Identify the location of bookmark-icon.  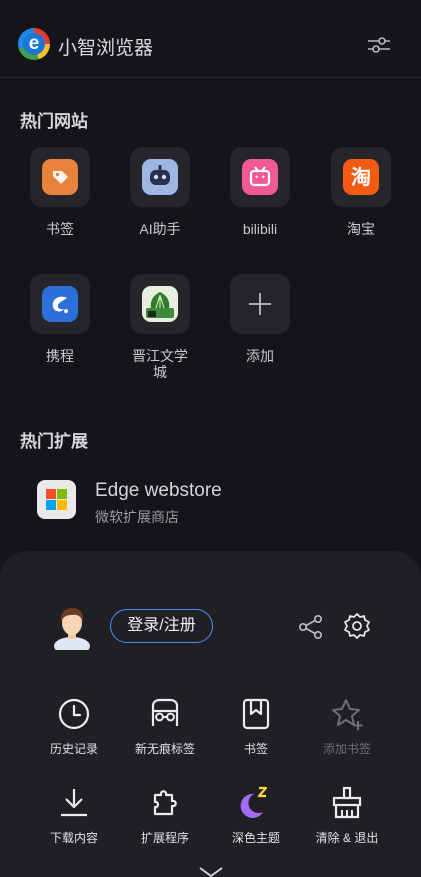
(256, 714).